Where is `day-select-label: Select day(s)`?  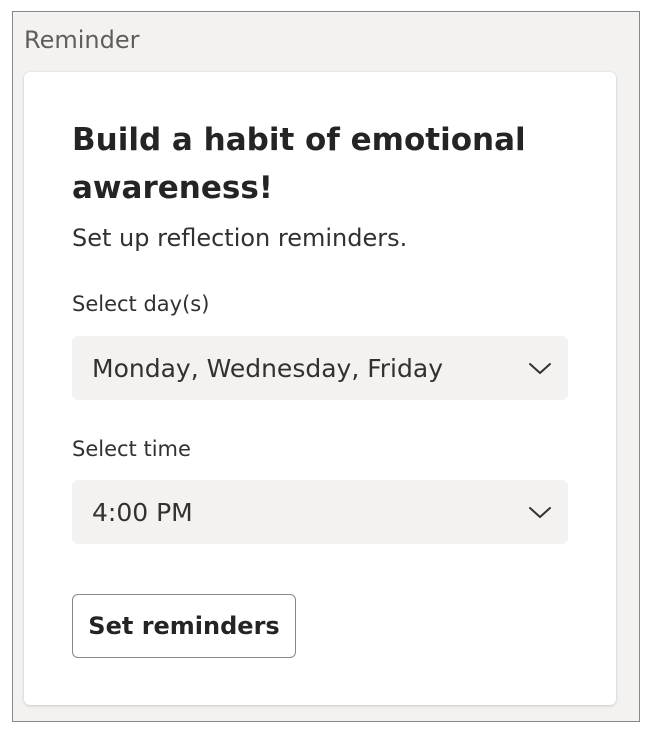
day-select-label: Select day(s) is located at coordinates (141, 304).